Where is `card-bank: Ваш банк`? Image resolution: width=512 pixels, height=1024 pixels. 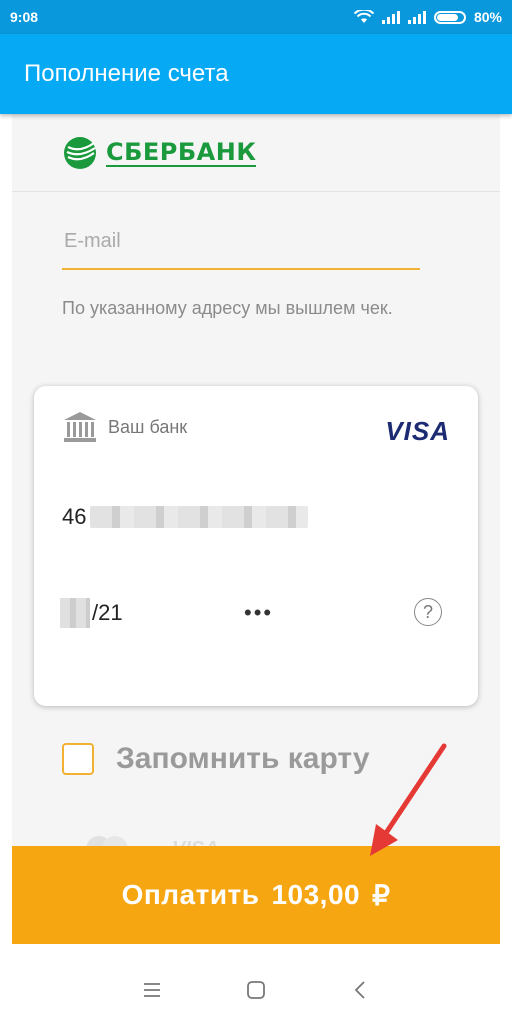 card-bank: Ваш банк is located at coordinates (124, 427).